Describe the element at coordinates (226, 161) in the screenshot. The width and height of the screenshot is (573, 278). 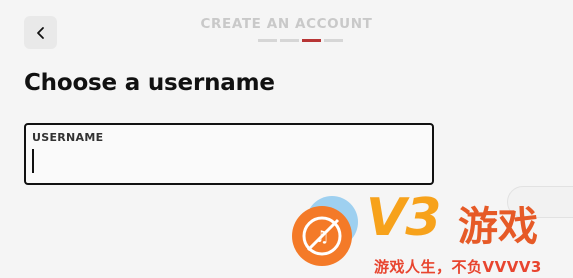
I see `username-input` at that location.